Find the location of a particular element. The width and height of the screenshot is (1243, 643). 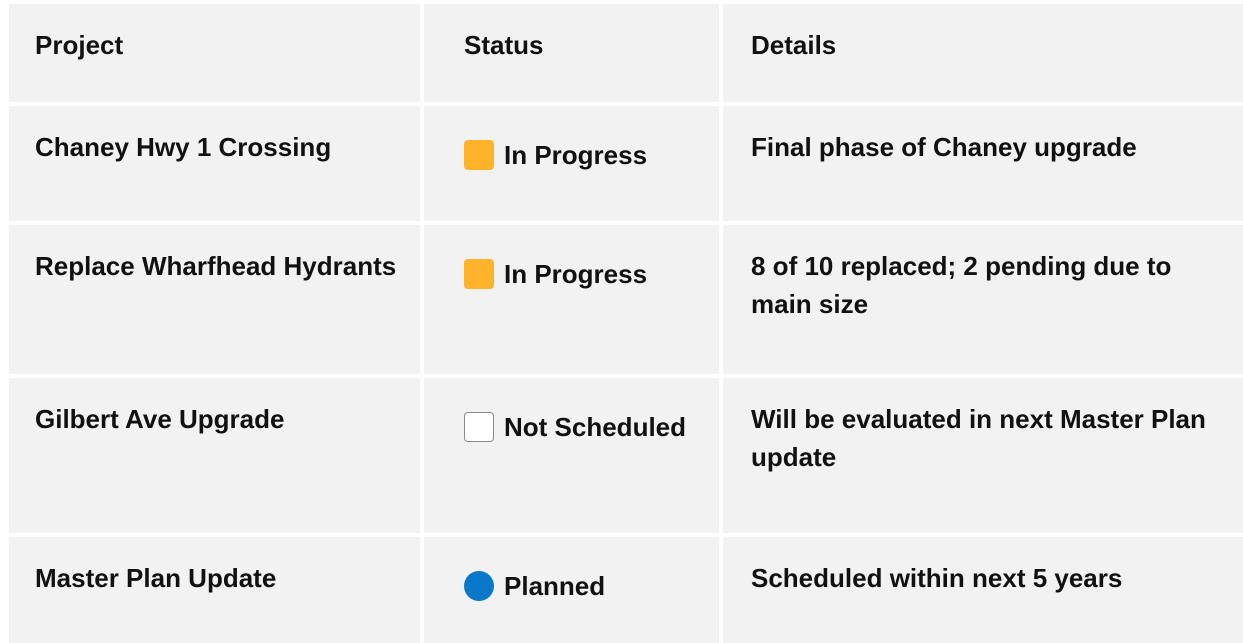

details-cell: Scheduled within next 5 years is located at coordinates (983, 590).